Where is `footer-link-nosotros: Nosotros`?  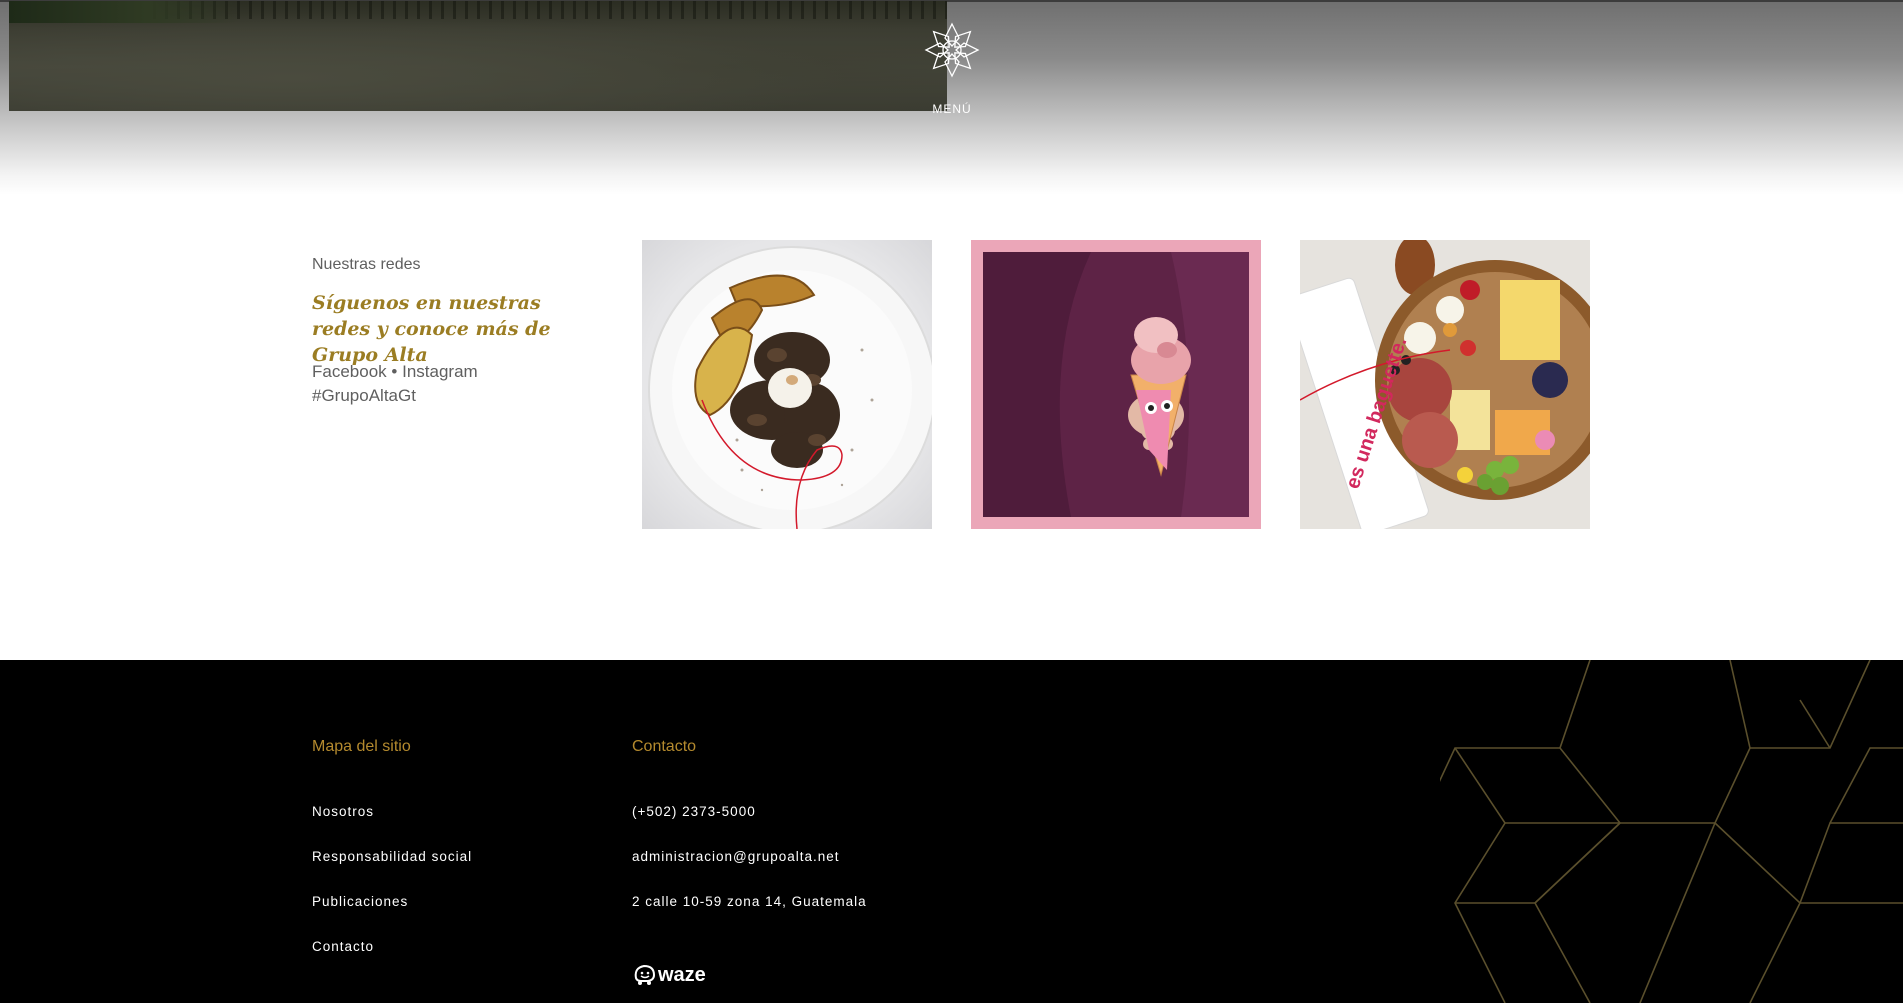 footer-link-nosotros: Nosotros is located at coordinates (343, 811).